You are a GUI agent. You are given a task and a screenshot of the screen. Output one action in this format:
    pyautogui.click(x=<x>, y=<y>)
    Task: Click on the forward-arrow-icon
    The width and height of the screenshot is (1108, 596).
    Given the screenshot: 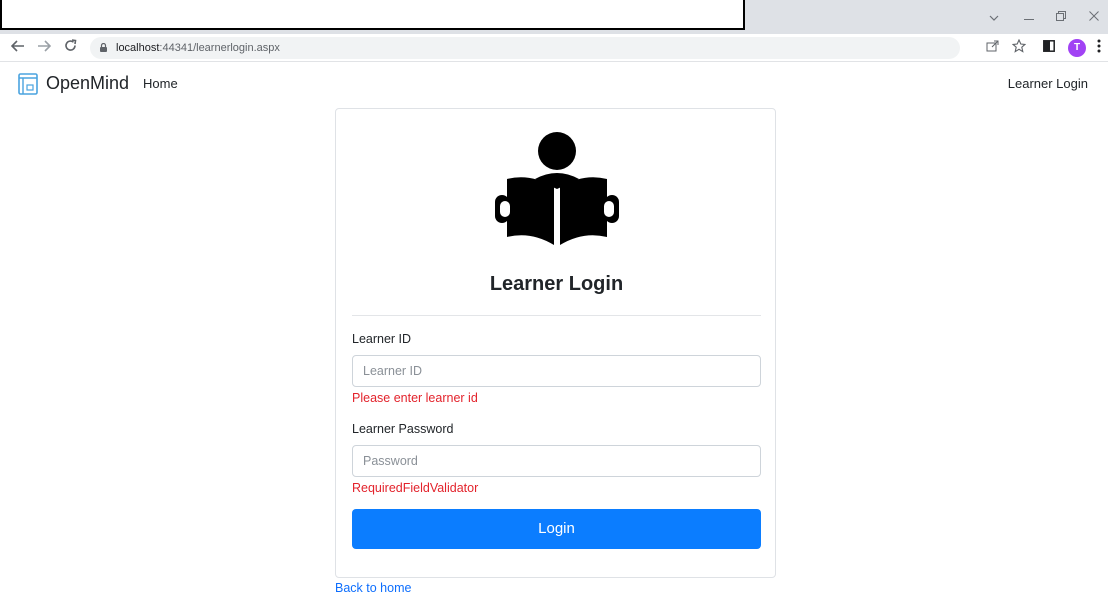 What is the action you would take?
    pyautogui.click(x=44, y=48)
    